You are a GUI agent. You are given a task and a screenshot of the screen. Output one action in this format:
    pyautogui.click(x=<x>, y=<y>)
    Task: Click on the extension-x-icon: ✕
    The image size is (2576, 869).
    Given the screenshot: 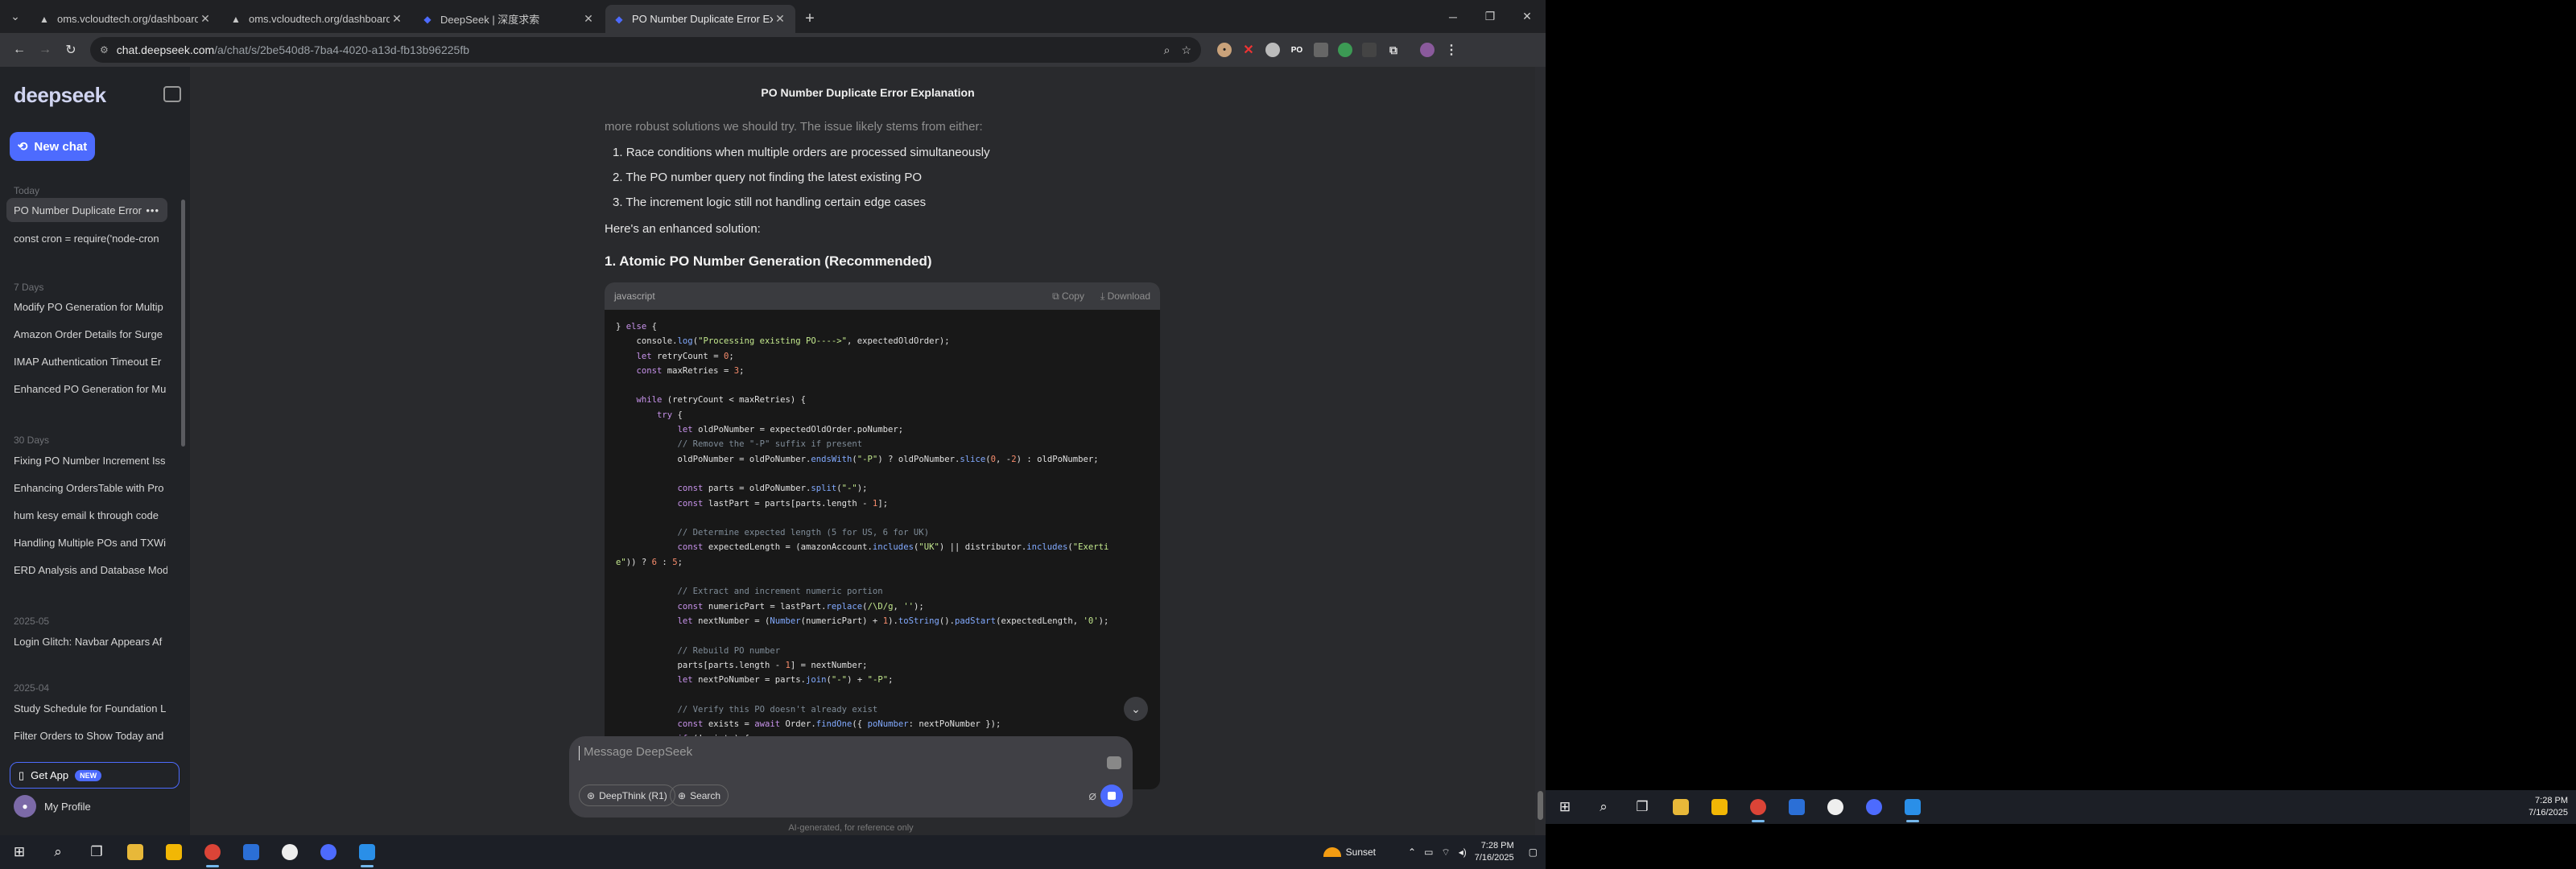 What is the action you would take?
    pyautogui.click(x=1248, y=50)
    